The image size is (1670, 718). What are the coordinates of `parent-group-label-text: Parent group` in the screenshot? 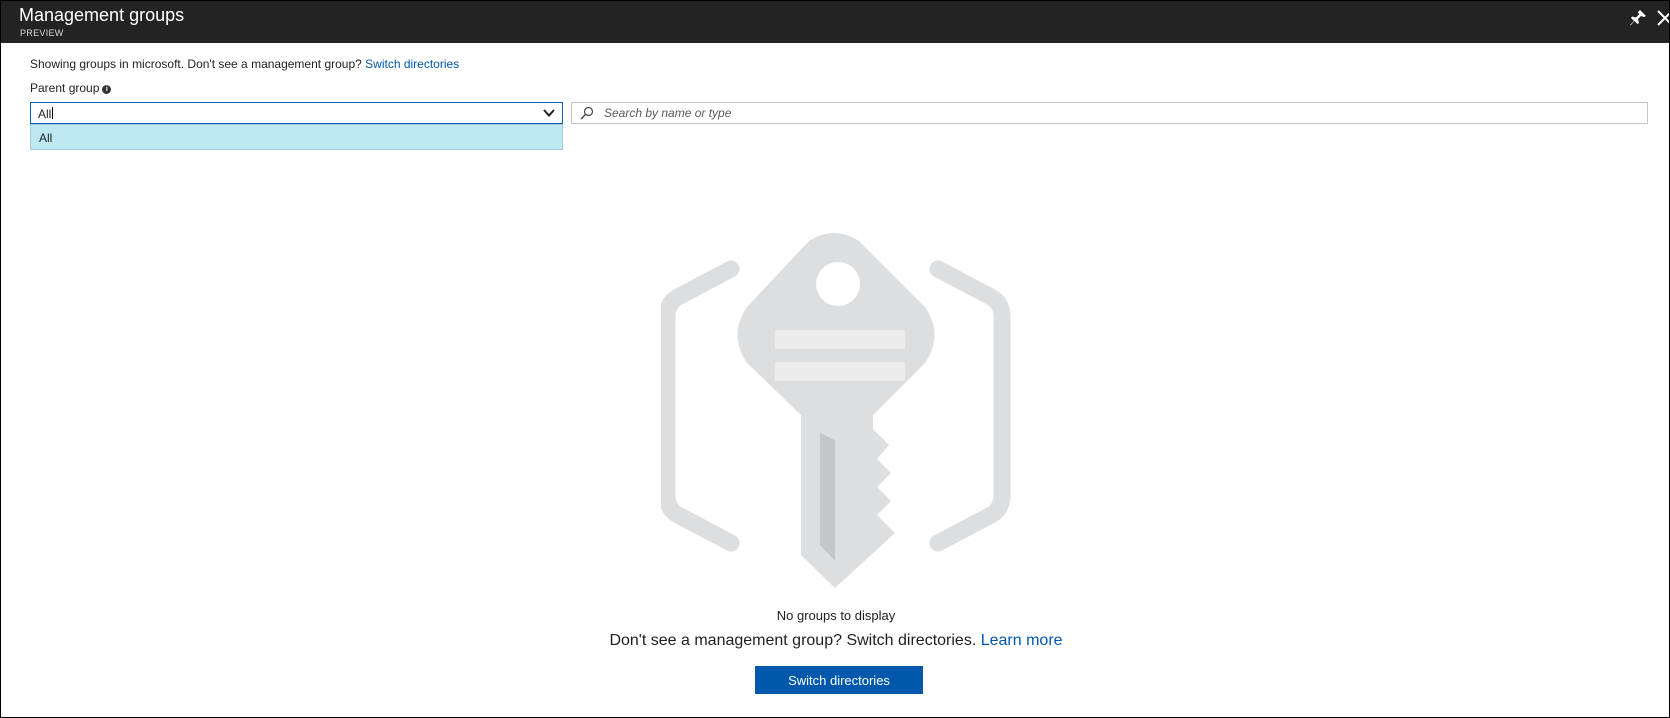 It's located at (65, 88).